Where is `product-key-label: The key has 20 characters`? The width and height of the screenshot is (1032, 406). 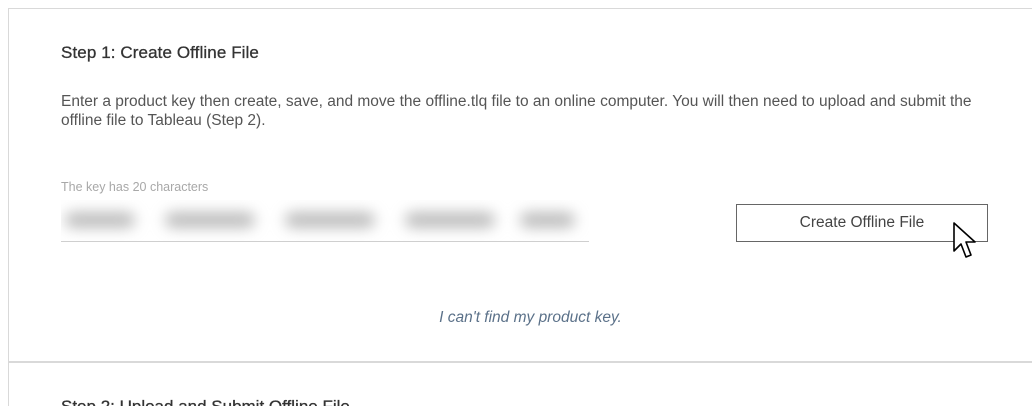
product-key-label: The key has 20 characters is located at coordinates (135, 187).